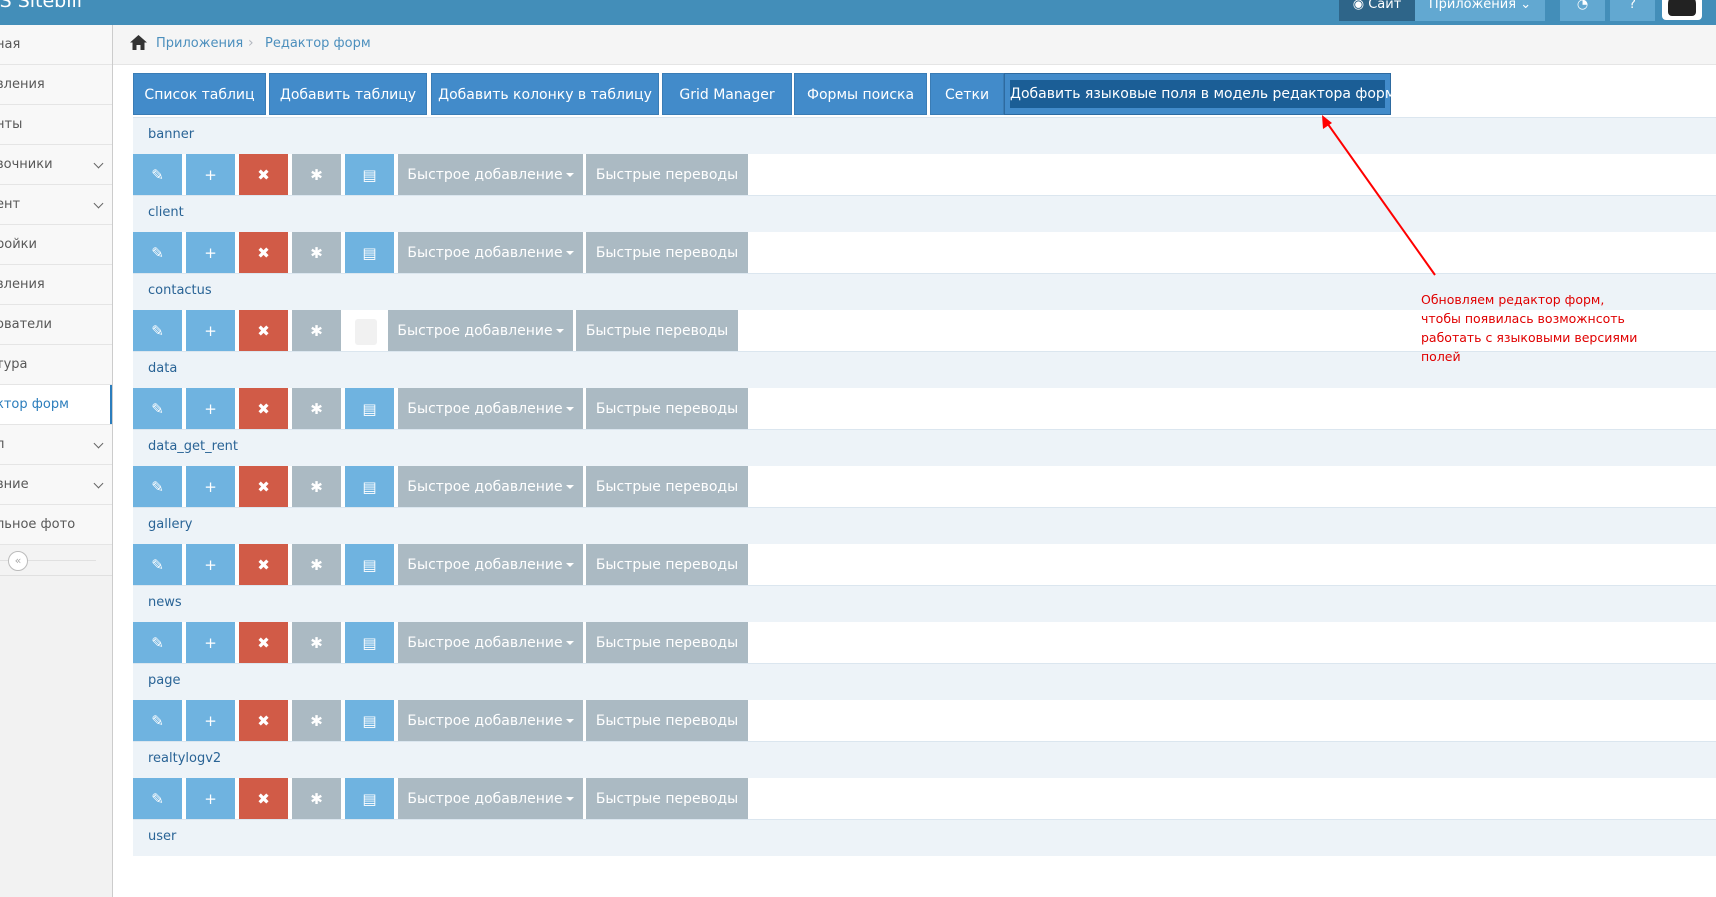 This screenshot has height=897, width=1716. What do you see at coordinates (171, 134) in the screenshot?
I see `table-name-link: banner` at bounding box center [171, 134].